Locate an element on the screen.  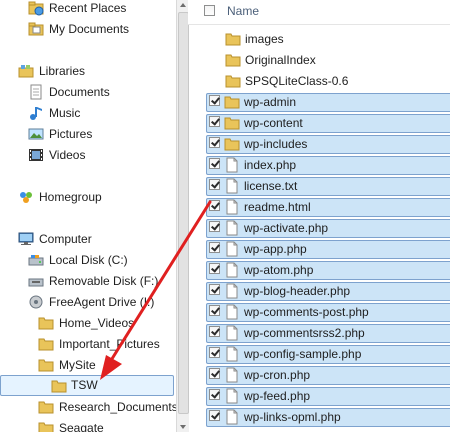
file-row: wp-activate.php is located at coordinates (328, 228).